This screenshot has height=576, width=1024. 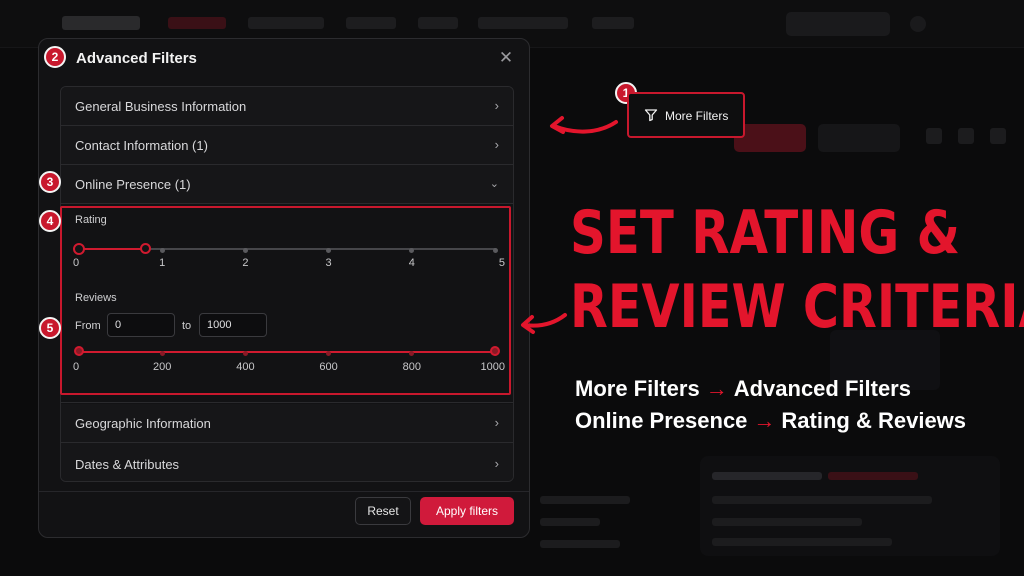 I want to click on path-step: Advanced Filters, so click(x=822, y=388).